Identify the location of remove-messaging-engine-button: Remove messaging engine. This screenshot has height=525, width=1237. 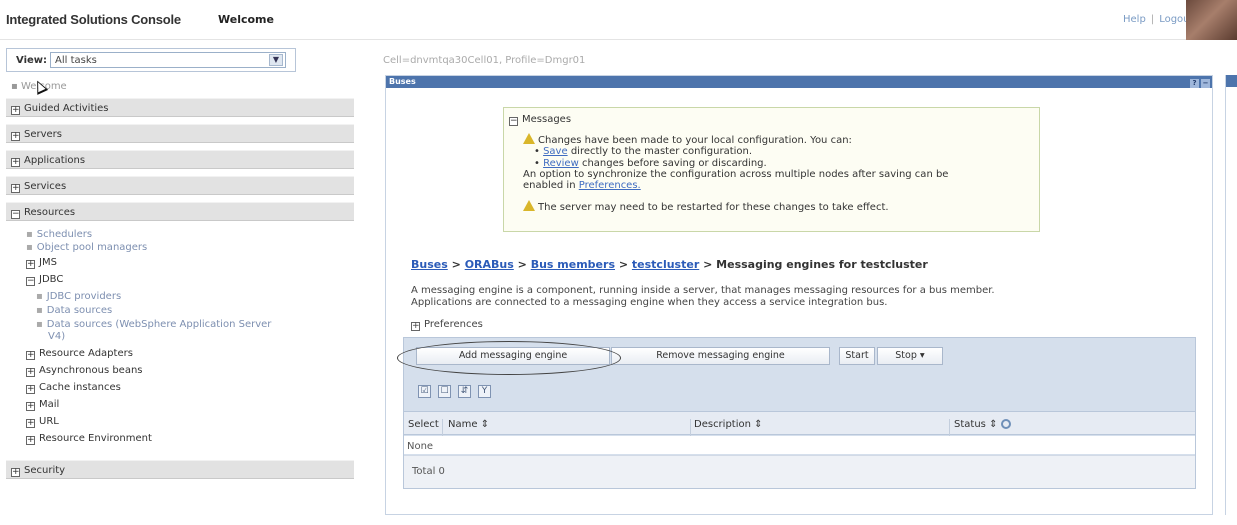
(720, 356).